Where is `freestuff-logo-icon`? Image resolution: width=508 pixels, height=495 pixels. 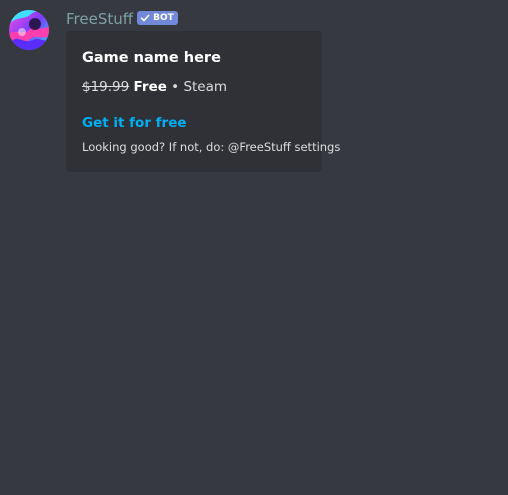
freestuff-logo-icon is located at coordinates (29, 30).